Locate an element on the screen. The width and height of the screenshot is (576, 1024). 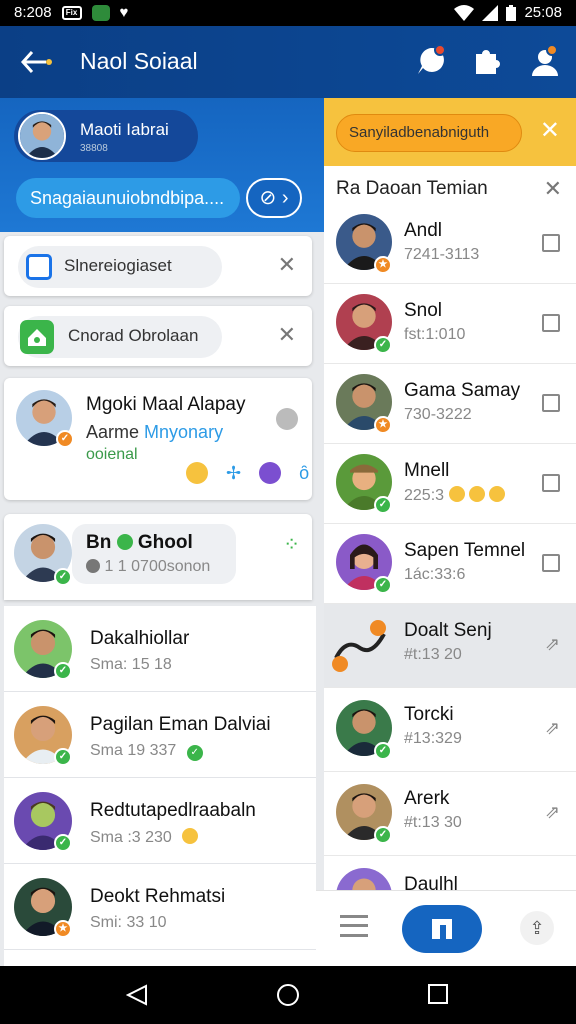
shared-row: ✓ Torcki #13:329 ⇗ is located at coordinates (450, 730).